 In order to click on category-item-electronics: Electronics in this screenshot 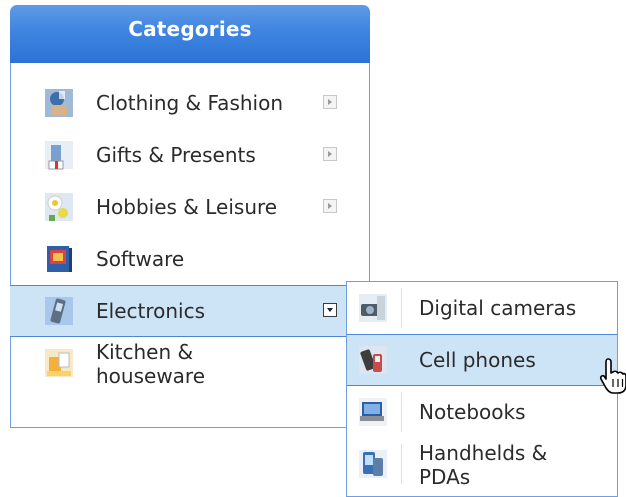, I will do `click(190, 311)`.